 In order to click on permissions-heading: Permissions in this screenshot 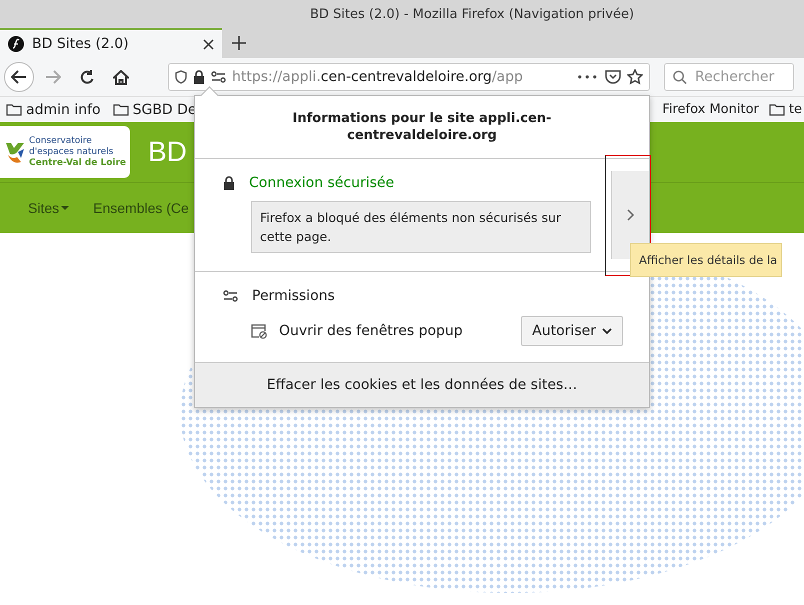, I will do `click(293, 296)`.